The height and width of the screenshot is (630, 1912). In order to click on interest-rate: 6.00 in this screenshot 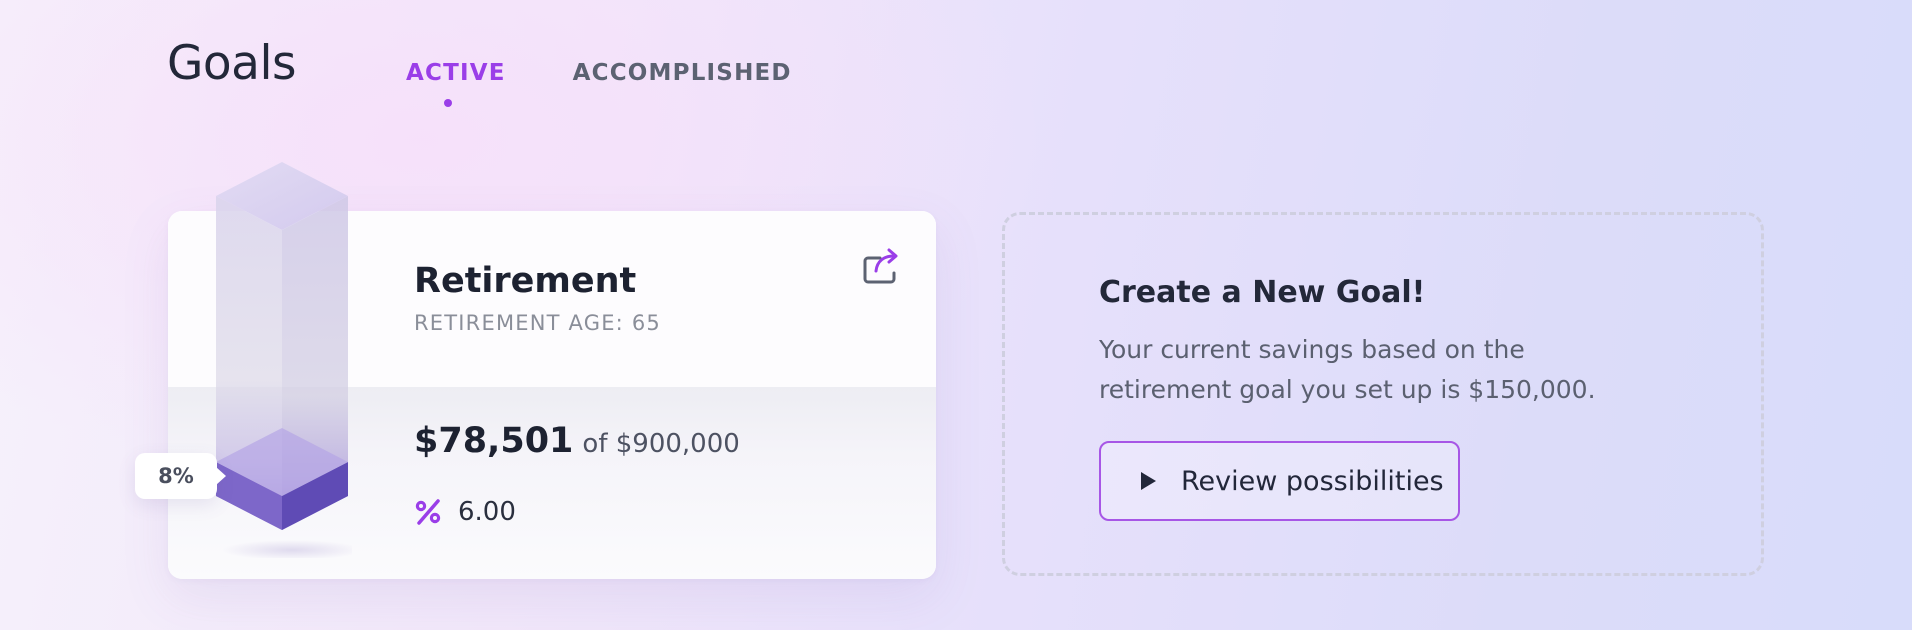, I will do `click(465, 512)`.